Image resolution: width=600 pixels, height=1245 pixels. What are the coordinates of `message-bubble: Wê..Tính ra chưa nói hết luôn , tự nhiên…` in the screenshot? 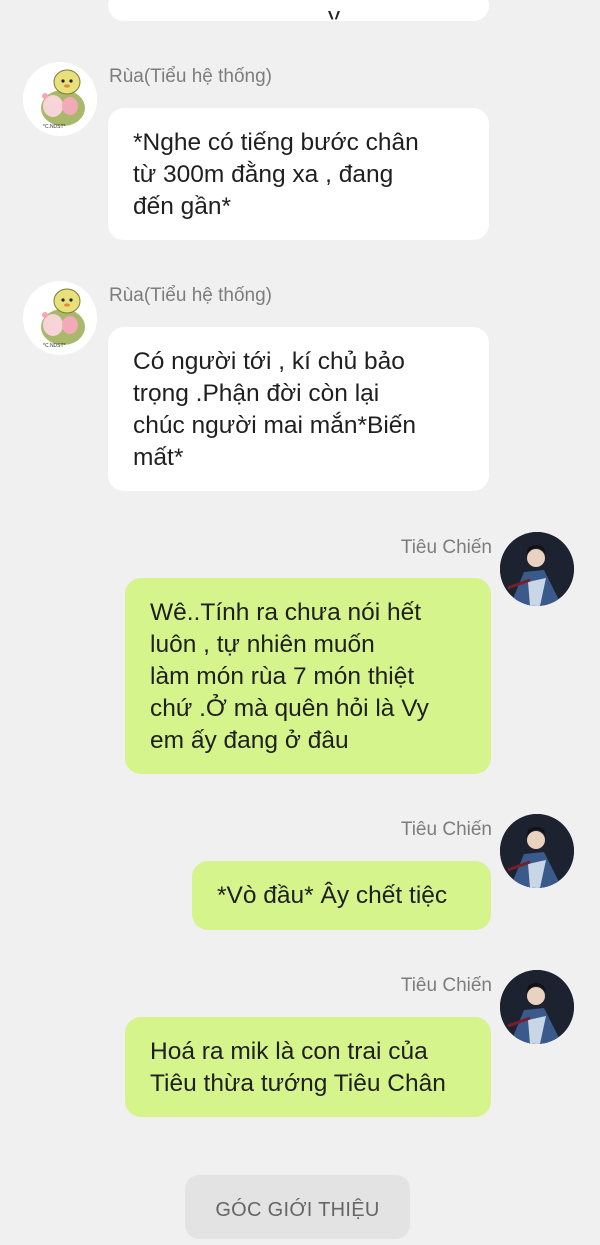 It's located at (308, 676).